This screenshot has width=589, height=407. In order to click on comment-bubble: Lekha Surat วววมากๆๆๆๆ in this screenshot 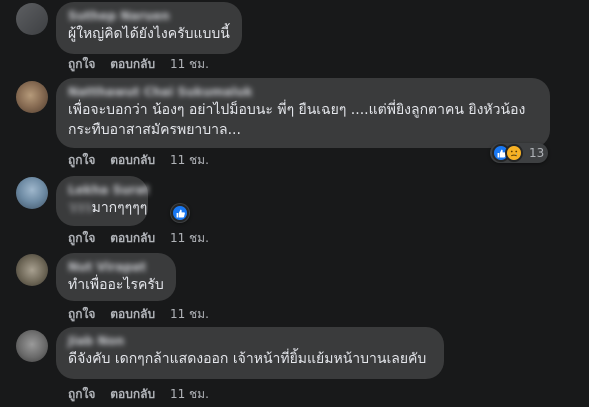, I will do `click(103, 201)`.